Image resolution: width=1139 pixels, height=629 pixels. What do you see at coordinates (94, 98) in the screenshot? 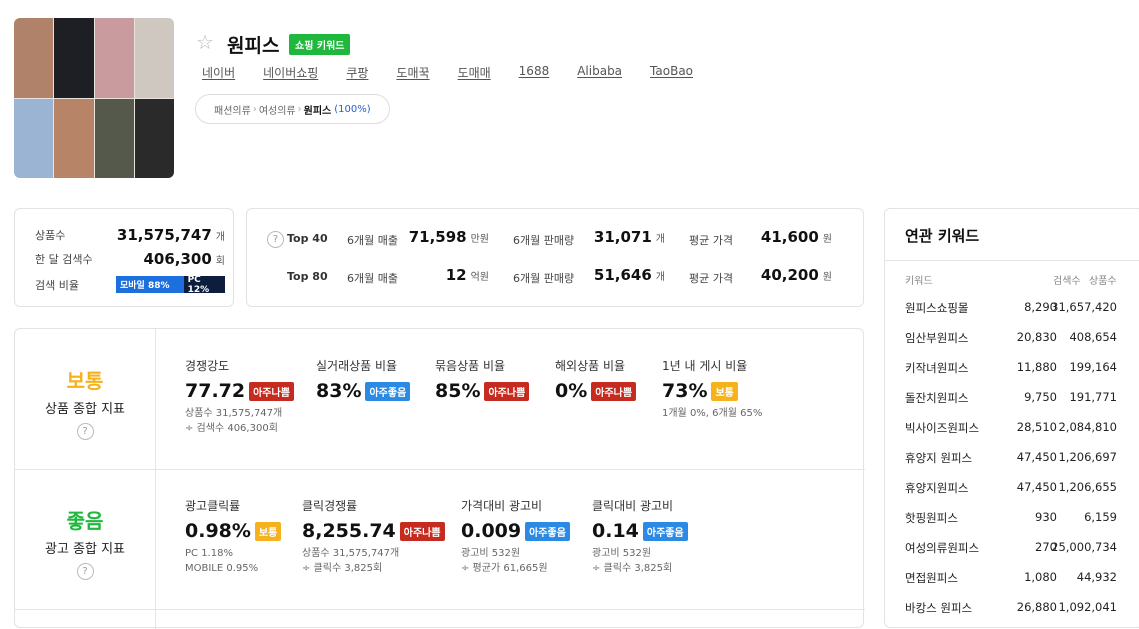
I see `product-image` at bounding box center [94, 98].